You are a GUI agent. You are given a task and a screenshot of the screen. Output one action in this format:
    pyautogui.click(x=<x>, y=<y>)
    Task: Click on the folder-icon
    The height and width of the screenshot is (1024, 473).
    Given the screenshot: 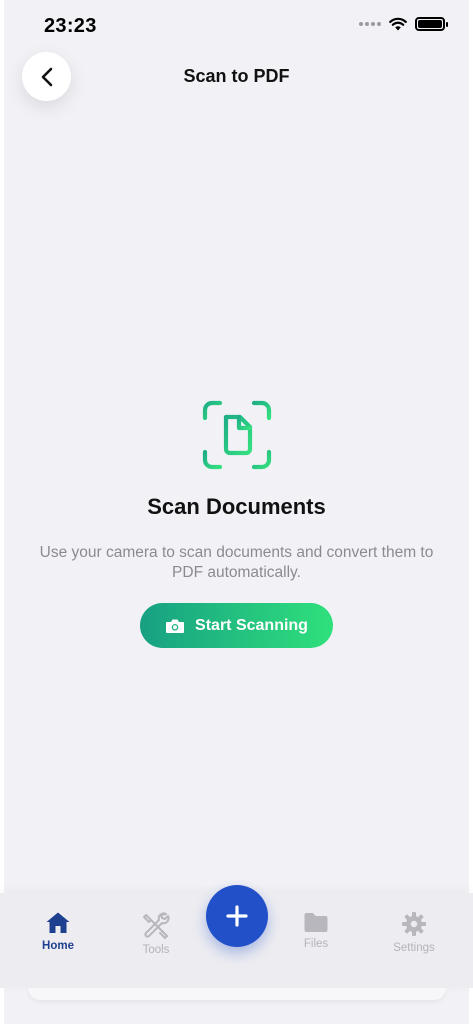 What is the action you would take?
    pyautogui.click(x=316, y=922)
    